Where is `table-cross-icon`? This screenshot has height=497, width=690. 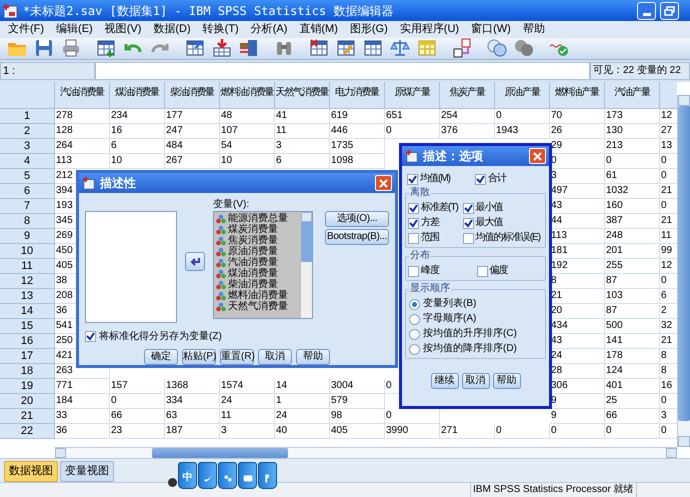
table-cross-icon is located at coordinates (319, 48).